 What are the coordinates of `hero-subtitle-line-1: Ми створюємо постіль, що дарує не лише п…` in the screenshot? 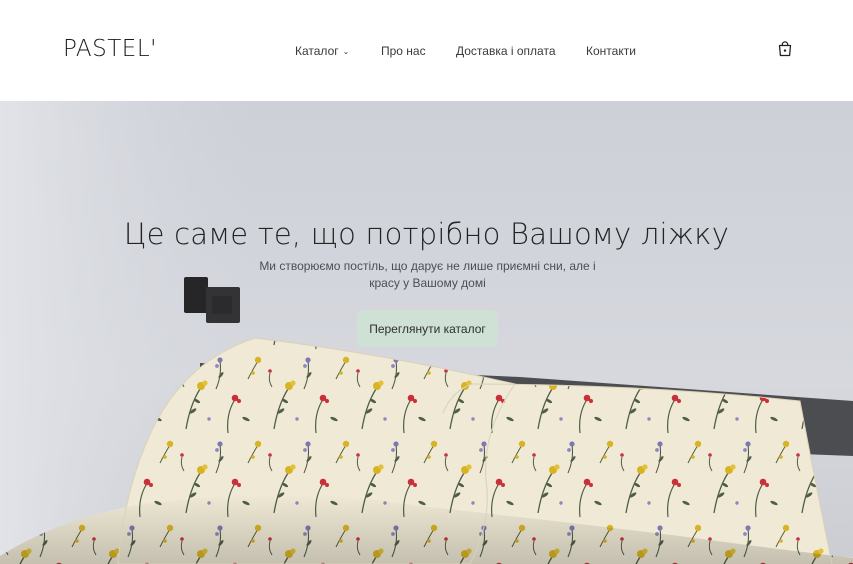 It's located at (427, 266).